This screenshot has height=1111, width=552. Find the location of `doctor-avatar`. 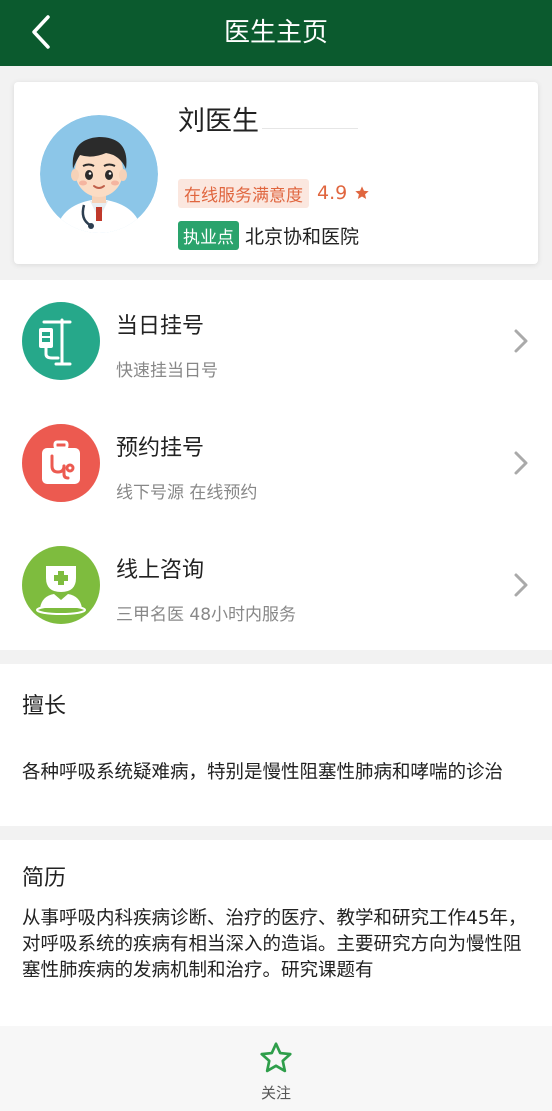

doctor-avatar is located at coordinates (99, 174).